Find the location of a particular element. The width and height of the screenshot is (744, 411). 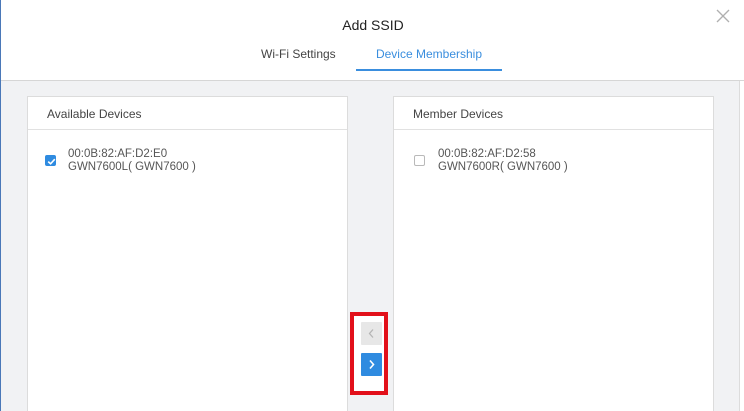

tab-bar: Wi-Fi Settings Device Membership is located at coordinates (372, 61).